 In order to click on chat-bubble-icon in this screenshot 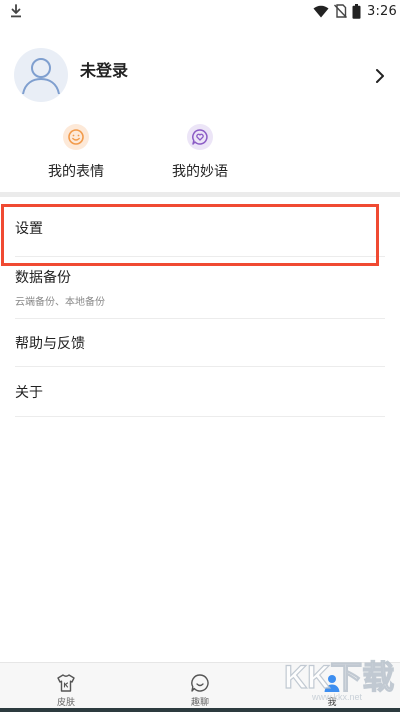, I will do `click(200, 683)`.